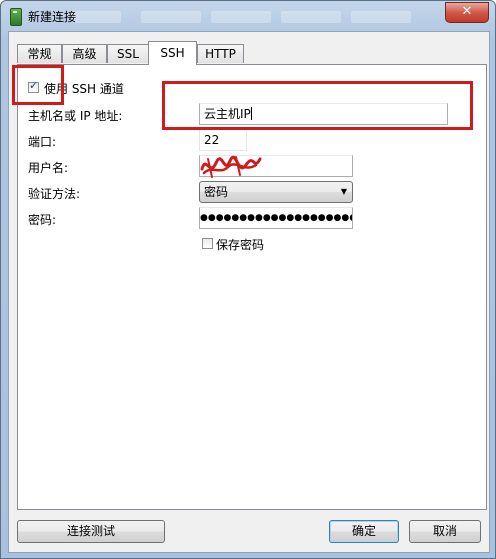  Describe the element at coordinates (445, 531) in the screenshot. I see `cancel-button: 取消` at that location.